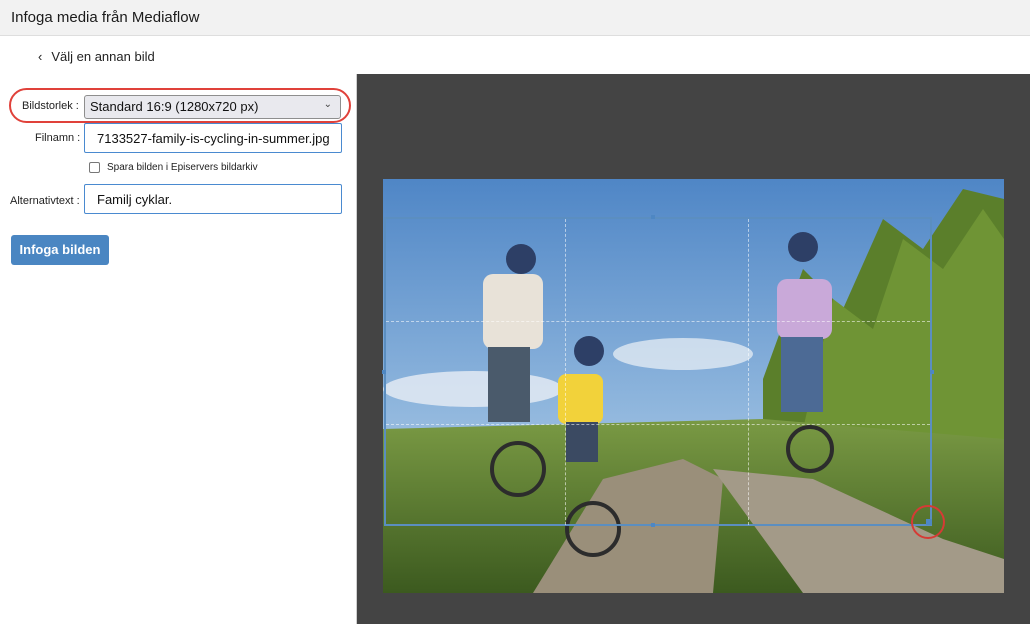  Describe the element at coordinates (58, 138) in the screenshot. I see `filename-label: Filnamn :` at that location.